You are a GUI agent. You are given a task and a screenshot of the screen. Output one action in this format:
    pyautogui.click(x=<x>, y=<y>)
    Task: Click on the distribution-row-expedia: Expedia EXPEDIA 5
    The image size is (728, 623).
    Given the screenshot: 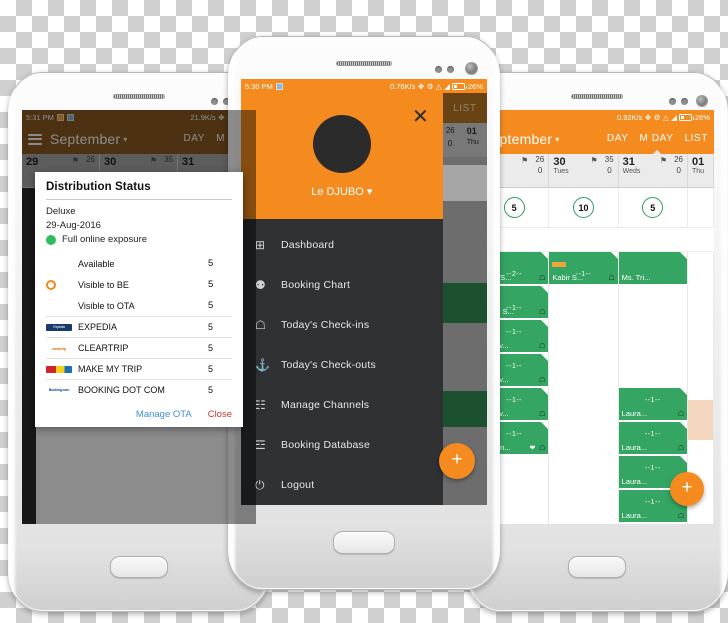 What is the action you would take?
    pyautogui.click(x=139, y=326)
    